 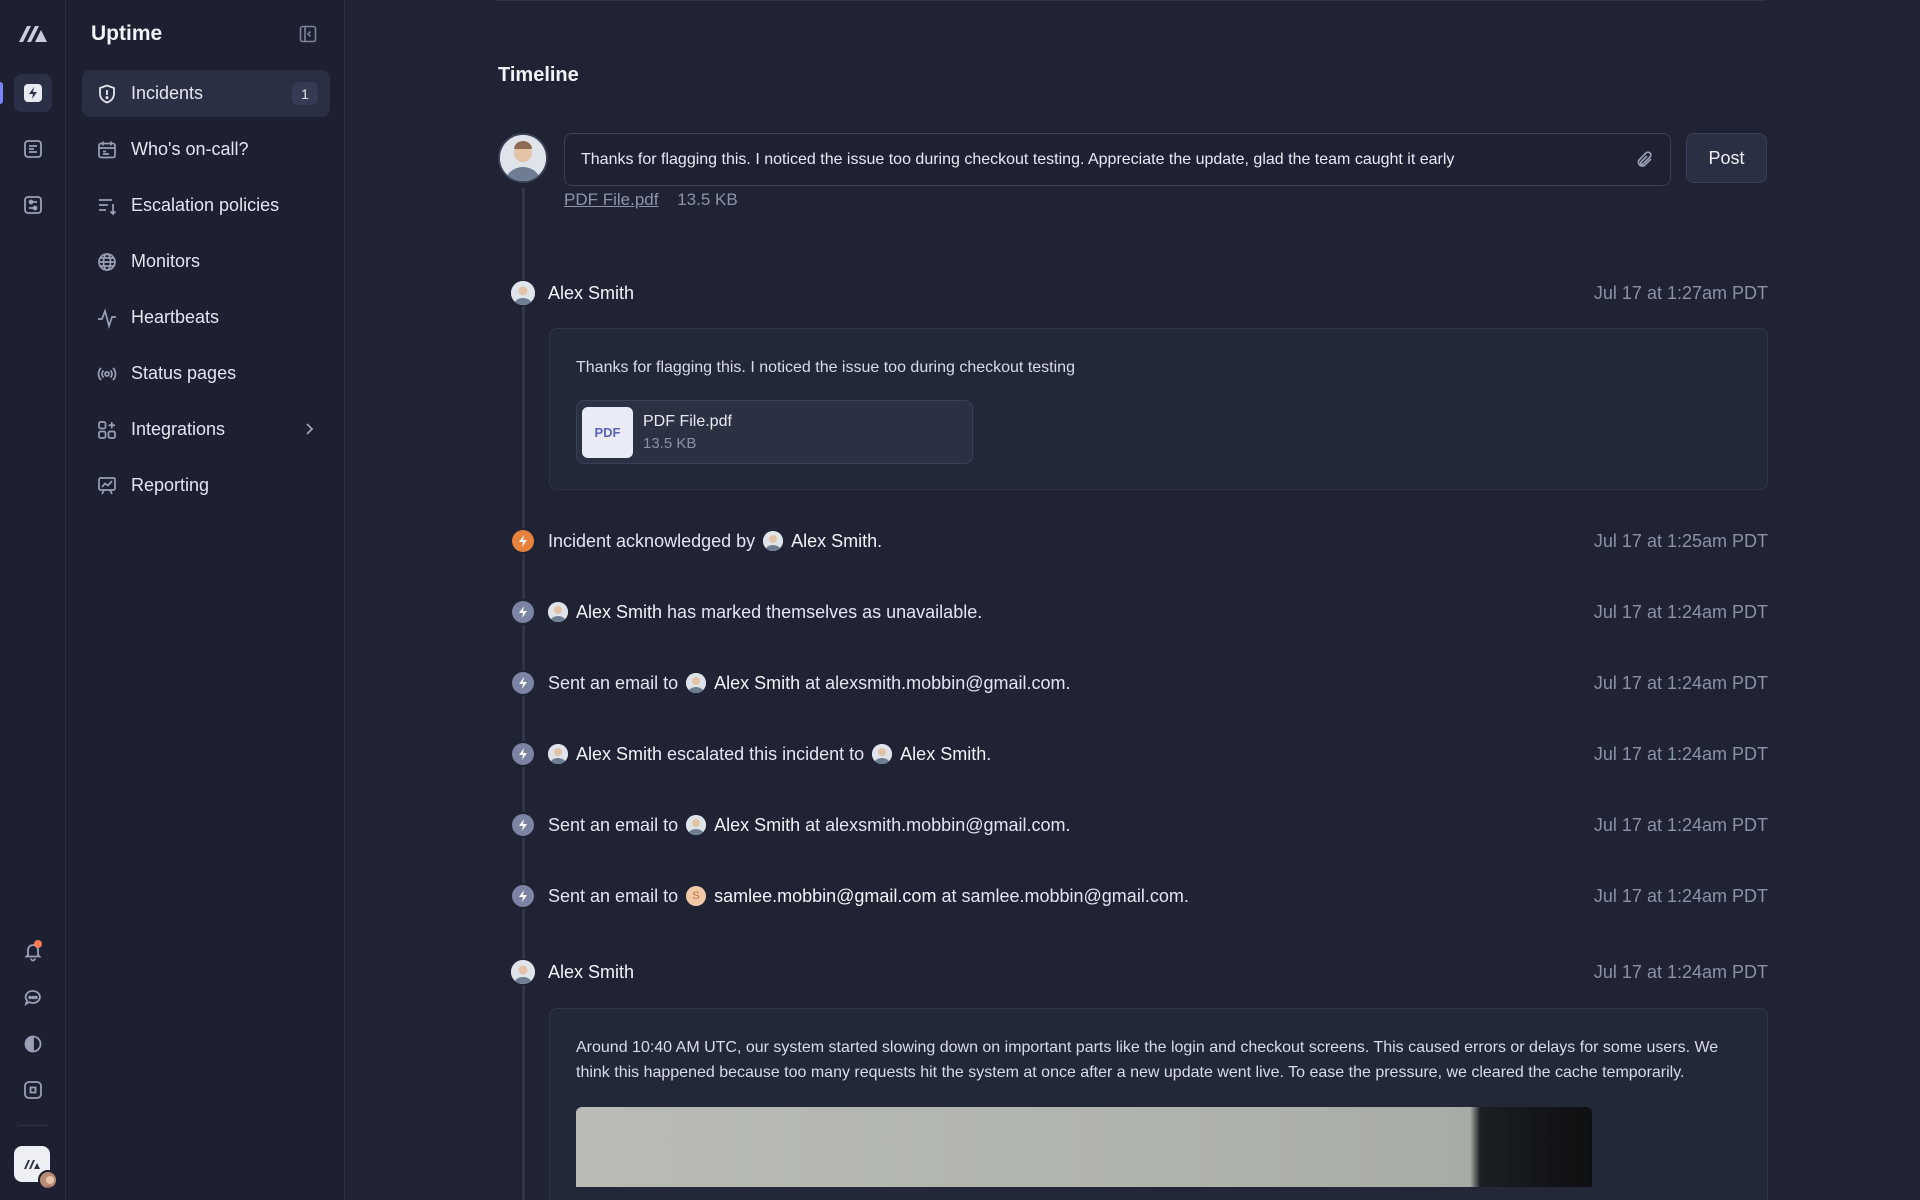 I want to click on comment-image, so click(x=1084, y=1147).